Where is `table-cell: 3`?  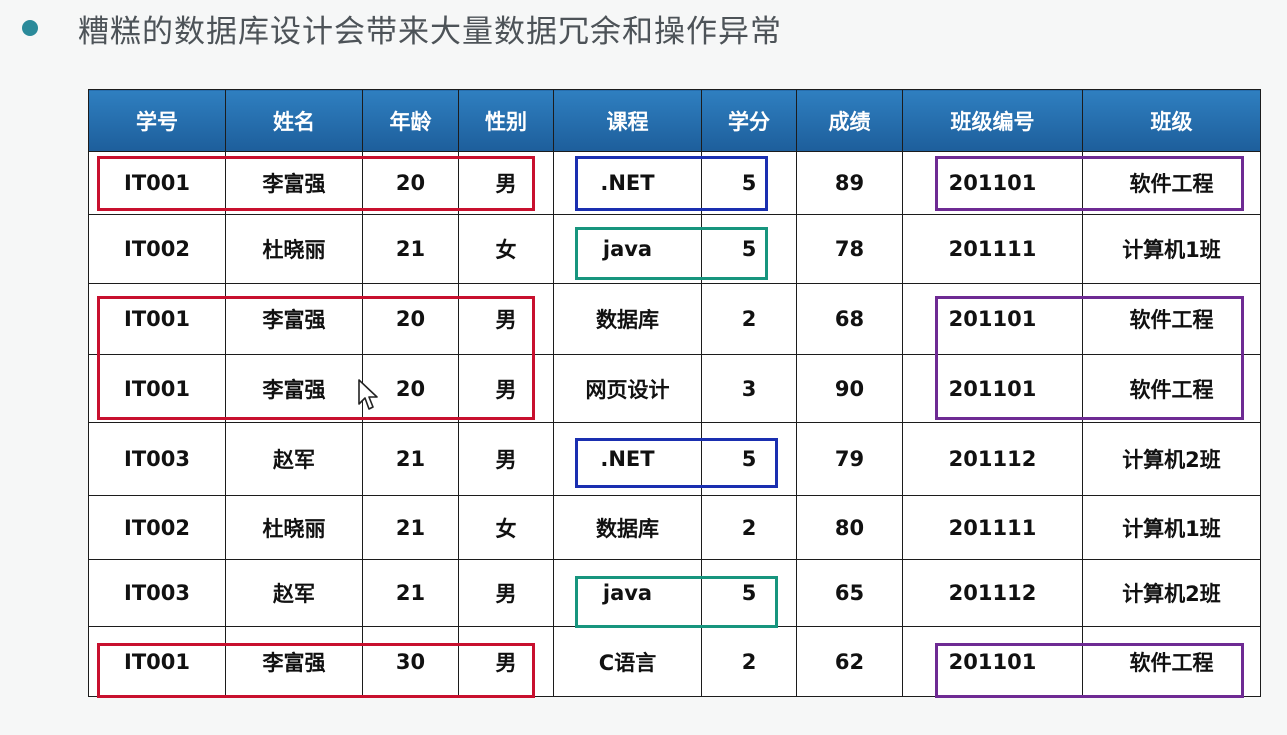
table-cell: 3 is located at coordinates (749, 388).